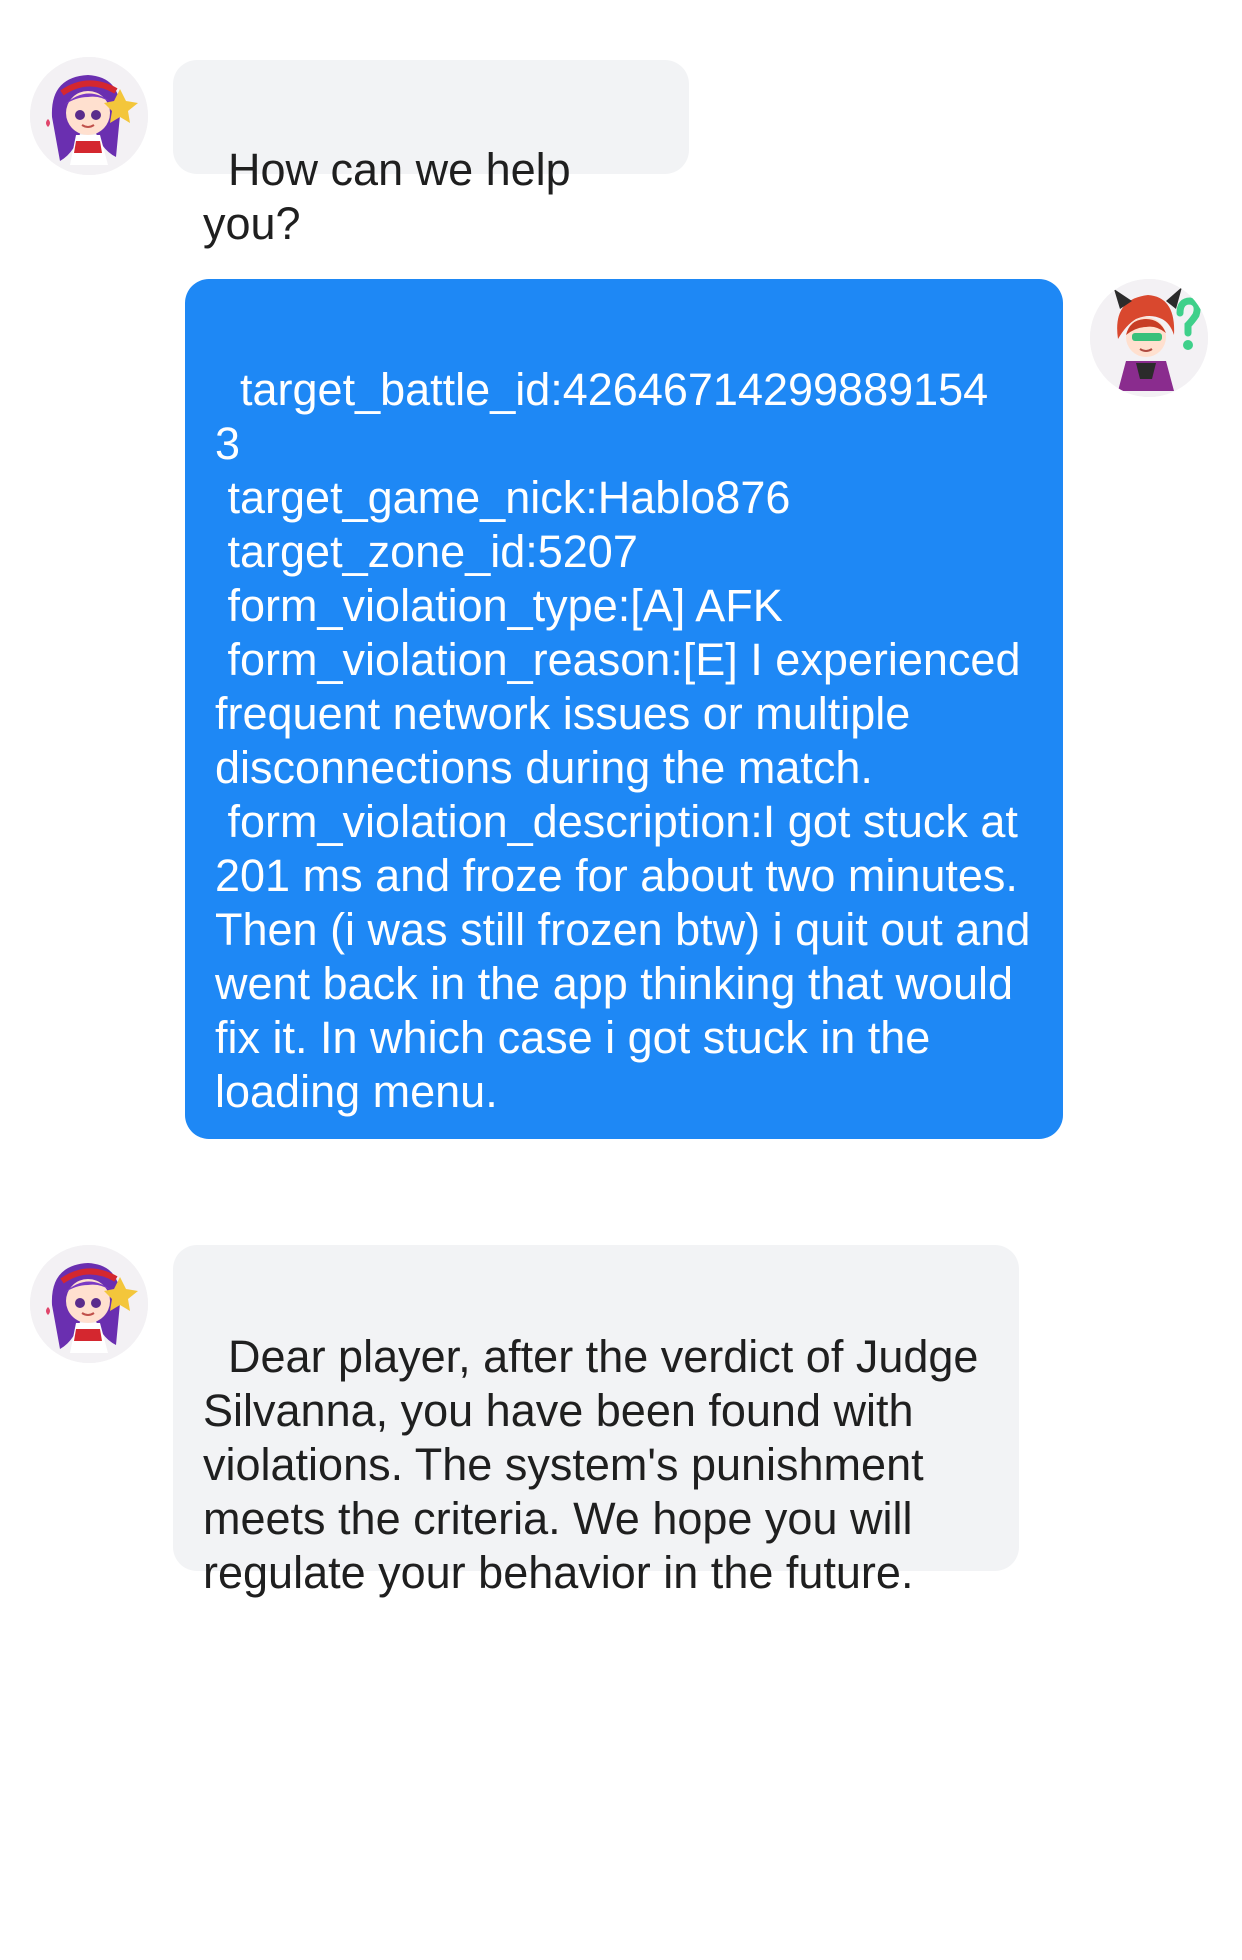 The image size is (1242, 1960). I want to click on player-avatar-icon, so click(1149, 338).